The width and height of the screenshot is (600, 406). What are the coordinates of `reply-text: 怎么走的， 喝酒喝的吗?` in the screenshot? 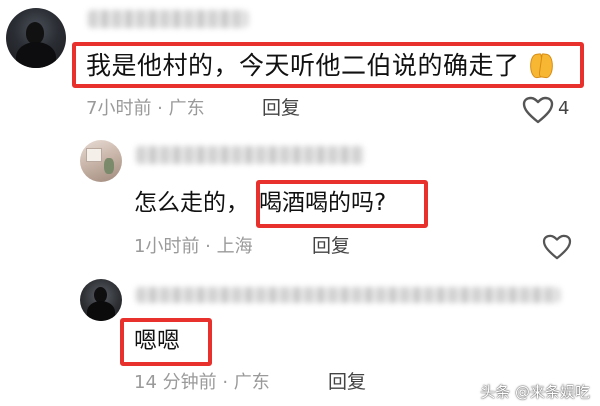 It's located at (260, 203).